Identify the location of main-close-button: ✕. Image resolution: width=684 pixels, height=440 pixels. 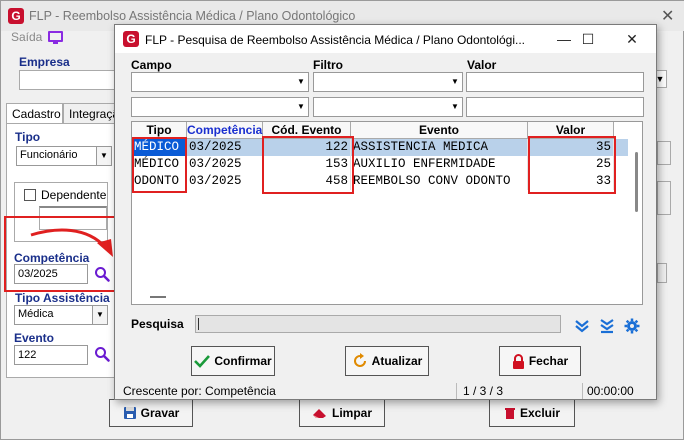
(667, 16).